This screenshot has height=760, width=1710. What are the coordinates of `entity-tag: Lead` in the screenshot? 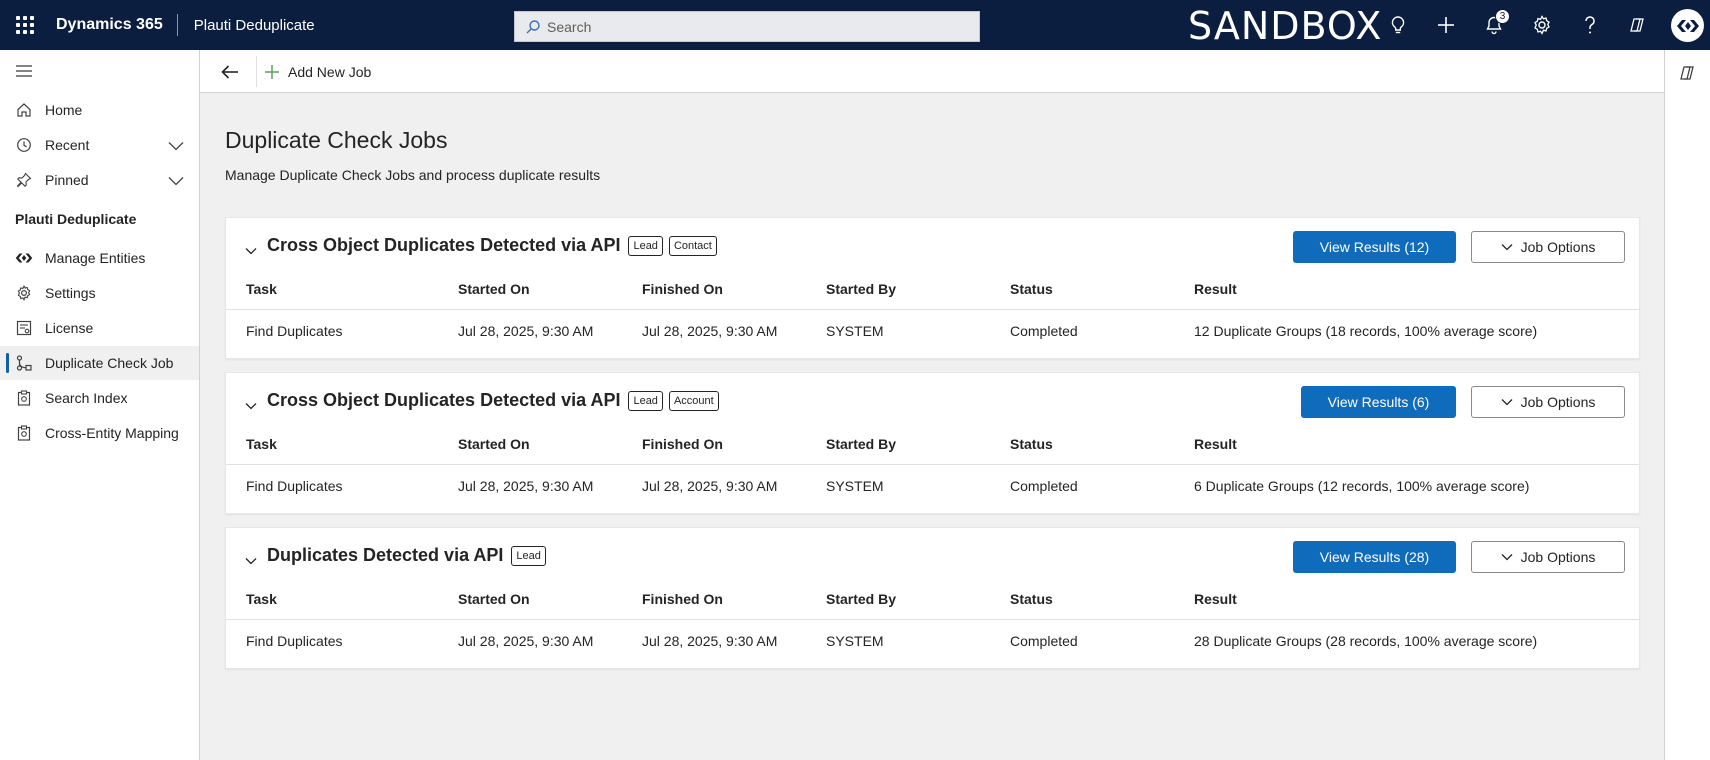 It's located at (528, 555).